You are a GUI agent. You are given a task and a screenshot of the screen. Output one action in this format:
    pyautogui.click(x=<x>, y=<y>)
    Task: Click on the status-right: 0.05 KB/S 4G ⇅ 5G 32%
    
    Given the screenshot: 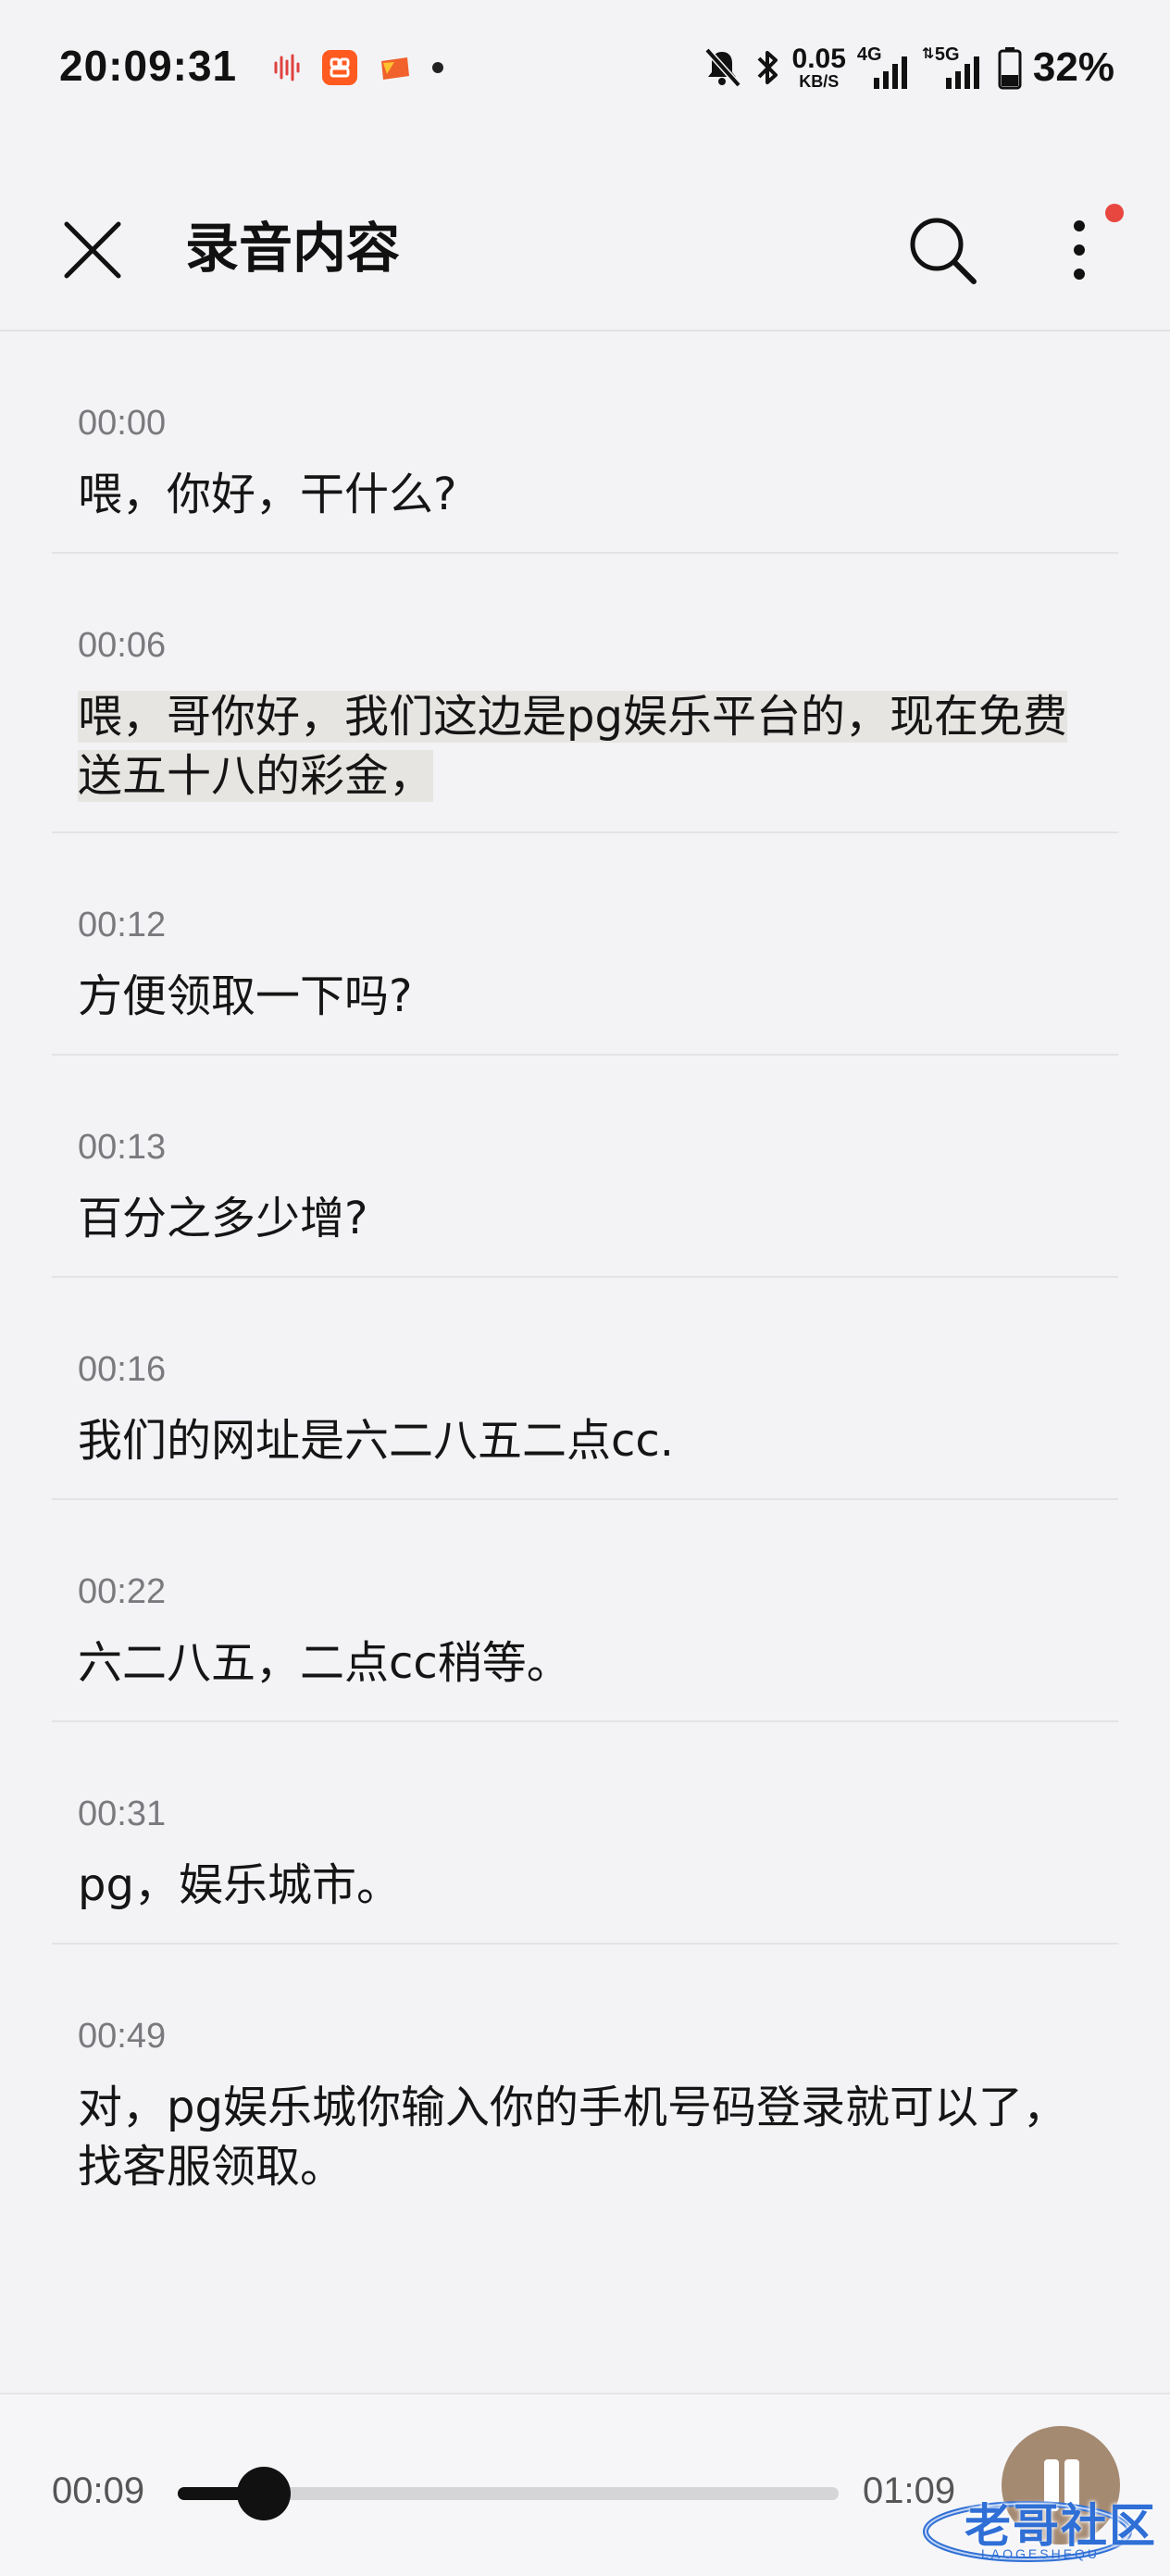 What is the action you would take?
    pyautogui.click(x=908, y=67)
    